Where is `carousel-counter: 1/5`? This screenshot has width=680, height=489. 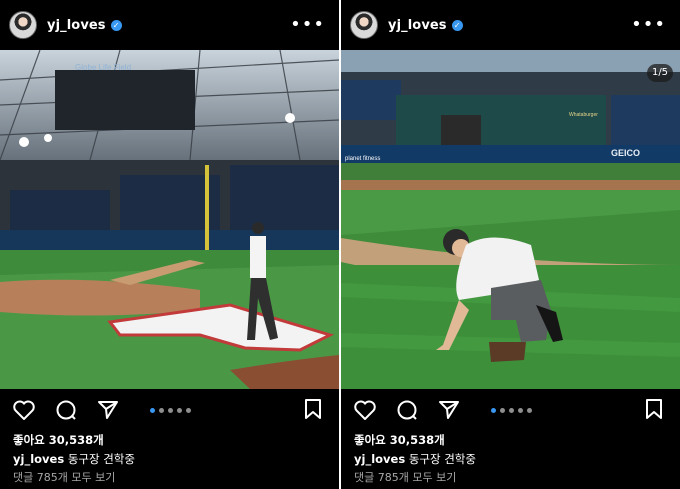
carousel-counter: 1/5 is located at coordinates (660, 73).